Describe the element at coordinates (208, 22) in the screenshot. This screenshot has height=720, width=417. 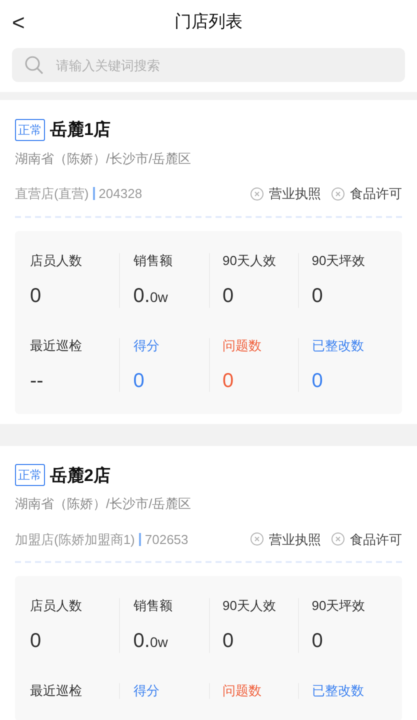
I see `page-title: 门店列表` at that location.